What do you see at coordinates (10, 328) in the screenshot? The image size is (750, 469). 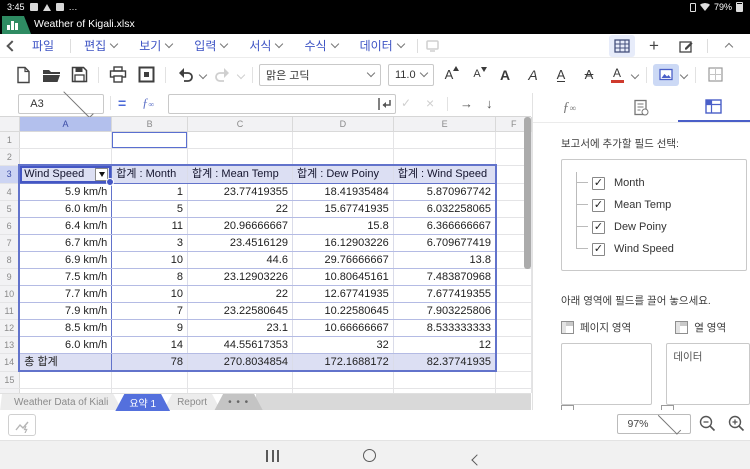 I see `row-header-12: 12` at bounding box center [10, 328].